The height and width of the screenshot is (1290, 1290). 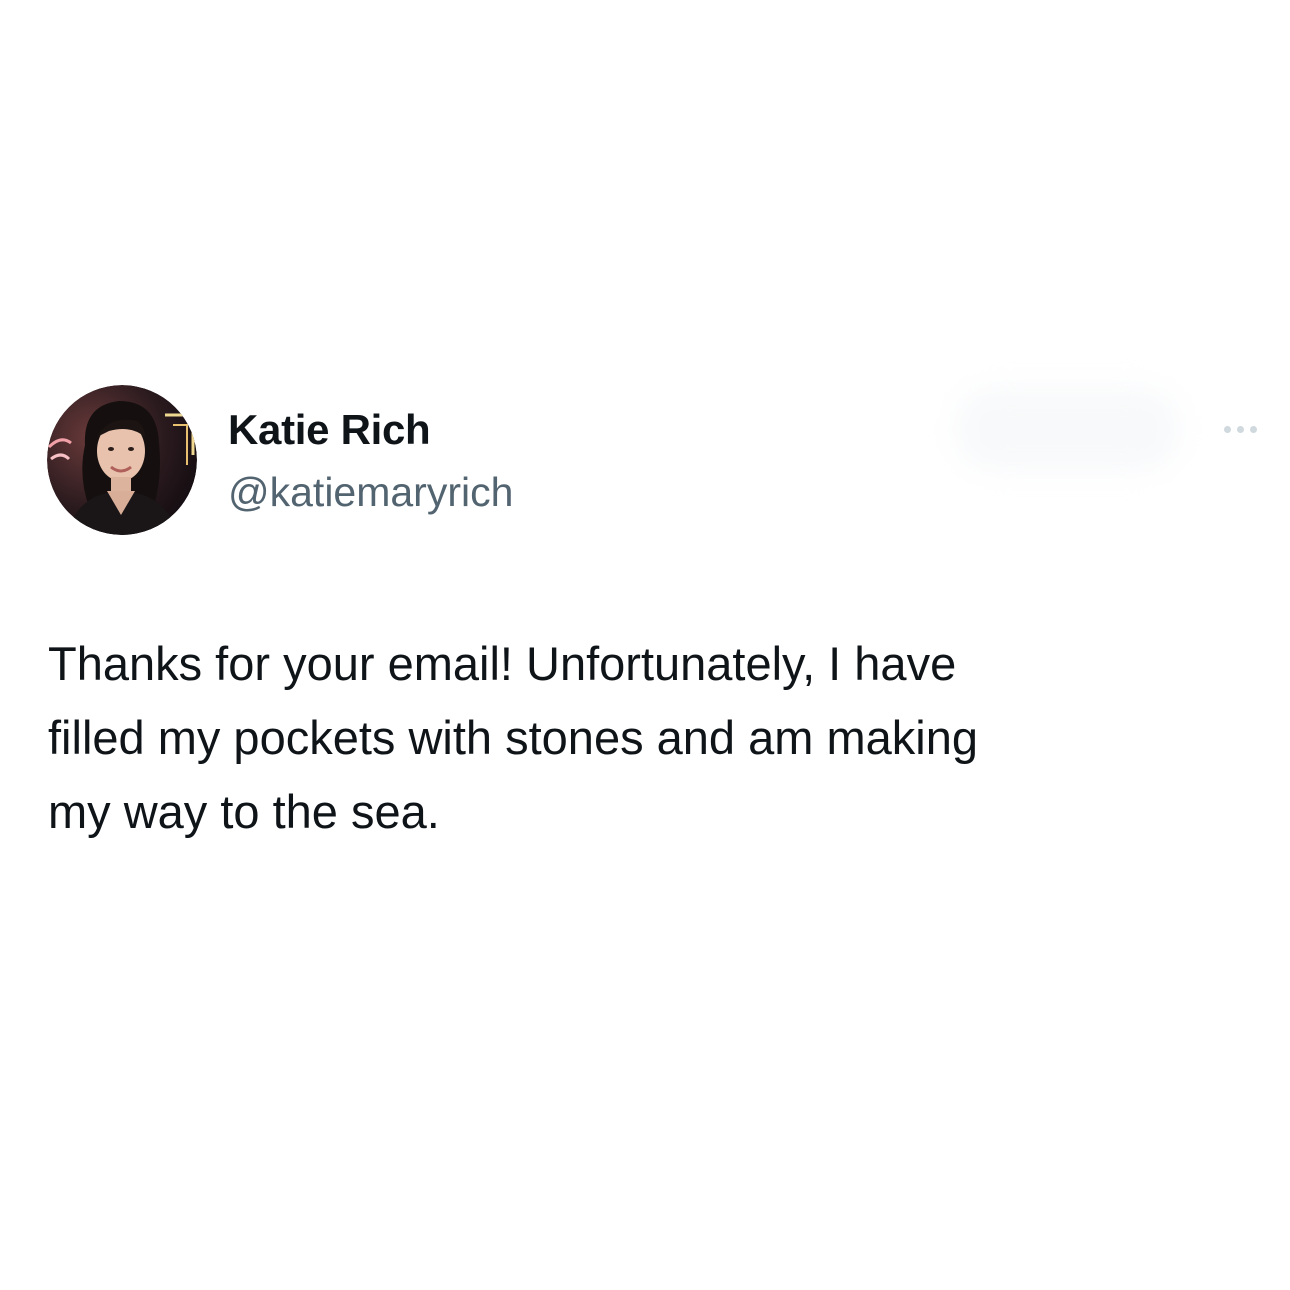 What do you see at coordinates (1227, 429) in the screenshot?
I see `more-horizontal-icon` at bounding box center [1227, 429].